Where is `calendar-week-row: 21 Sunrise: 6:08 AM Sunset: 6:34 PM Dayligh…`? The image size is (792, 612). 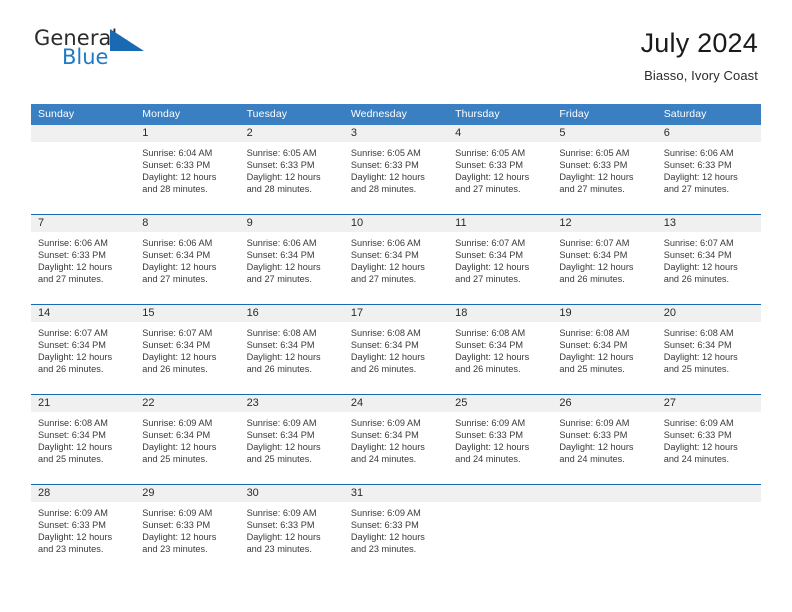 calendar-week-row: 21 Sunrise: 6:08 AM Sunset: 6:34 PM Dayligh… is located at coordinates (396, 439).